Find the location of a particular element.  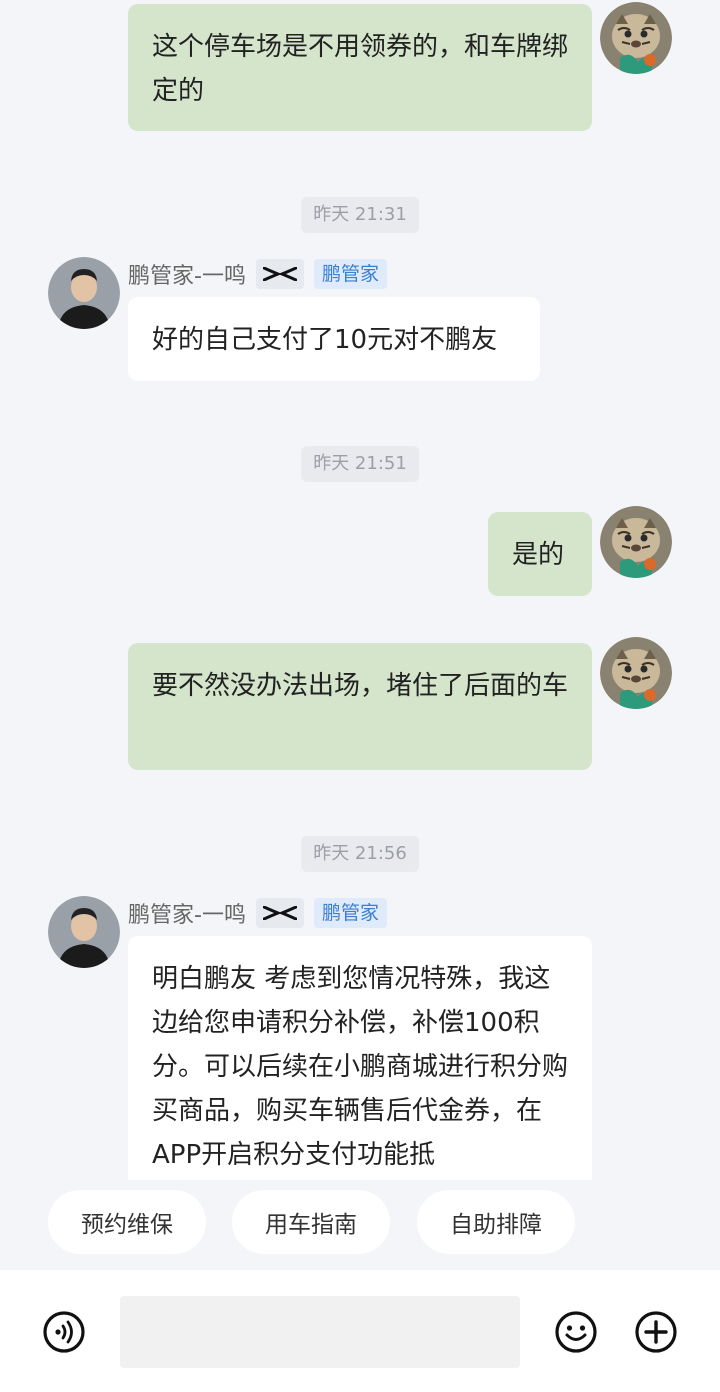

message-bubble-outgoing: 这个停车场是不用领券的，和车牌绑定的 is located at coordinates (360, 67).